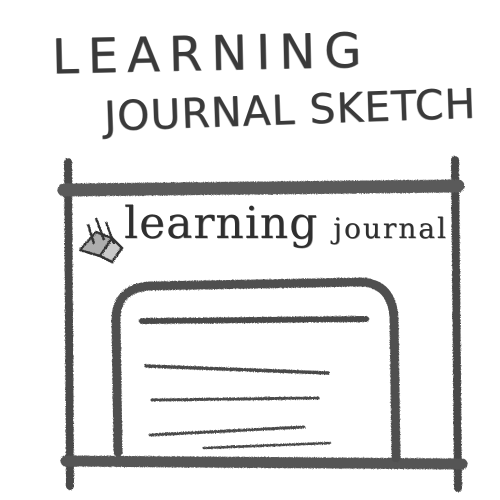 Image resolution: width=500 pixels, height=500 pixels. Describe the element at coordinates (221, 223) in the screenshot. I see `app-title-main: learning` at that location.